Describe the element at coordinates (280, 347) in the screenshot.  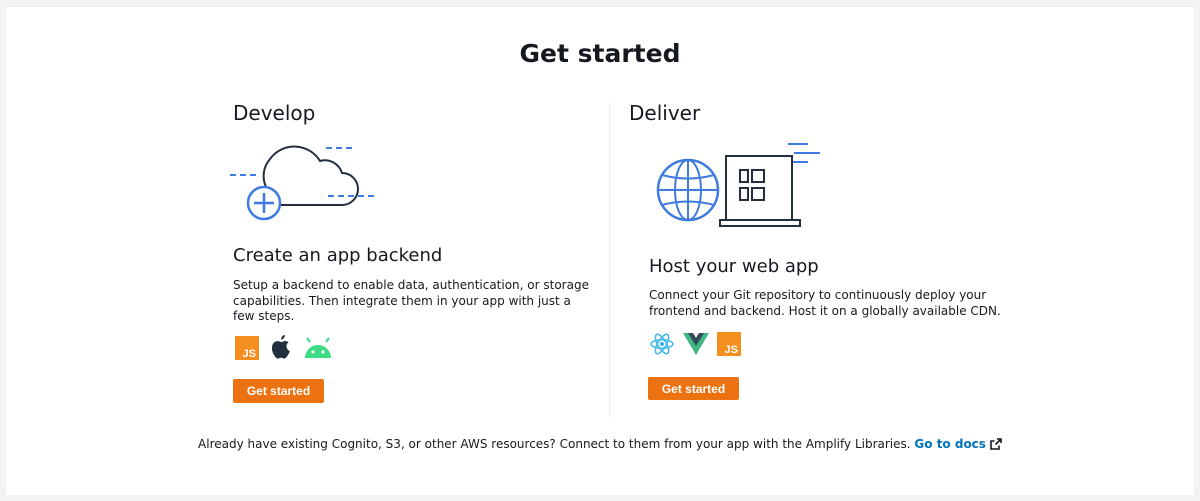
I see `apple-icon` at that location.